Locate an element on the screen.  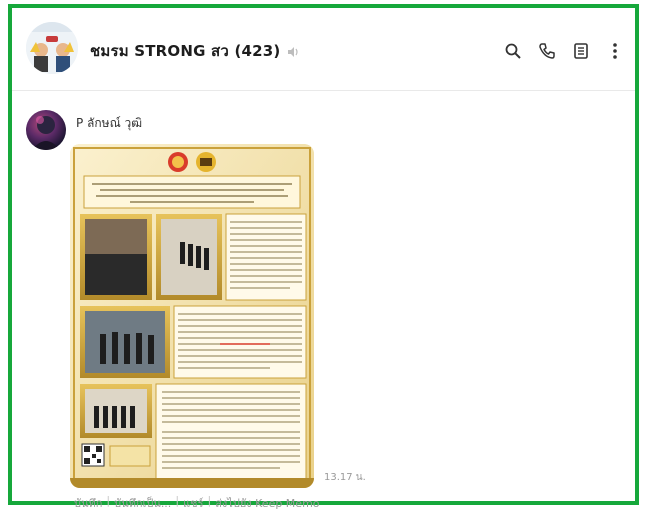
group-avatar is located at coordinates (52, 48).